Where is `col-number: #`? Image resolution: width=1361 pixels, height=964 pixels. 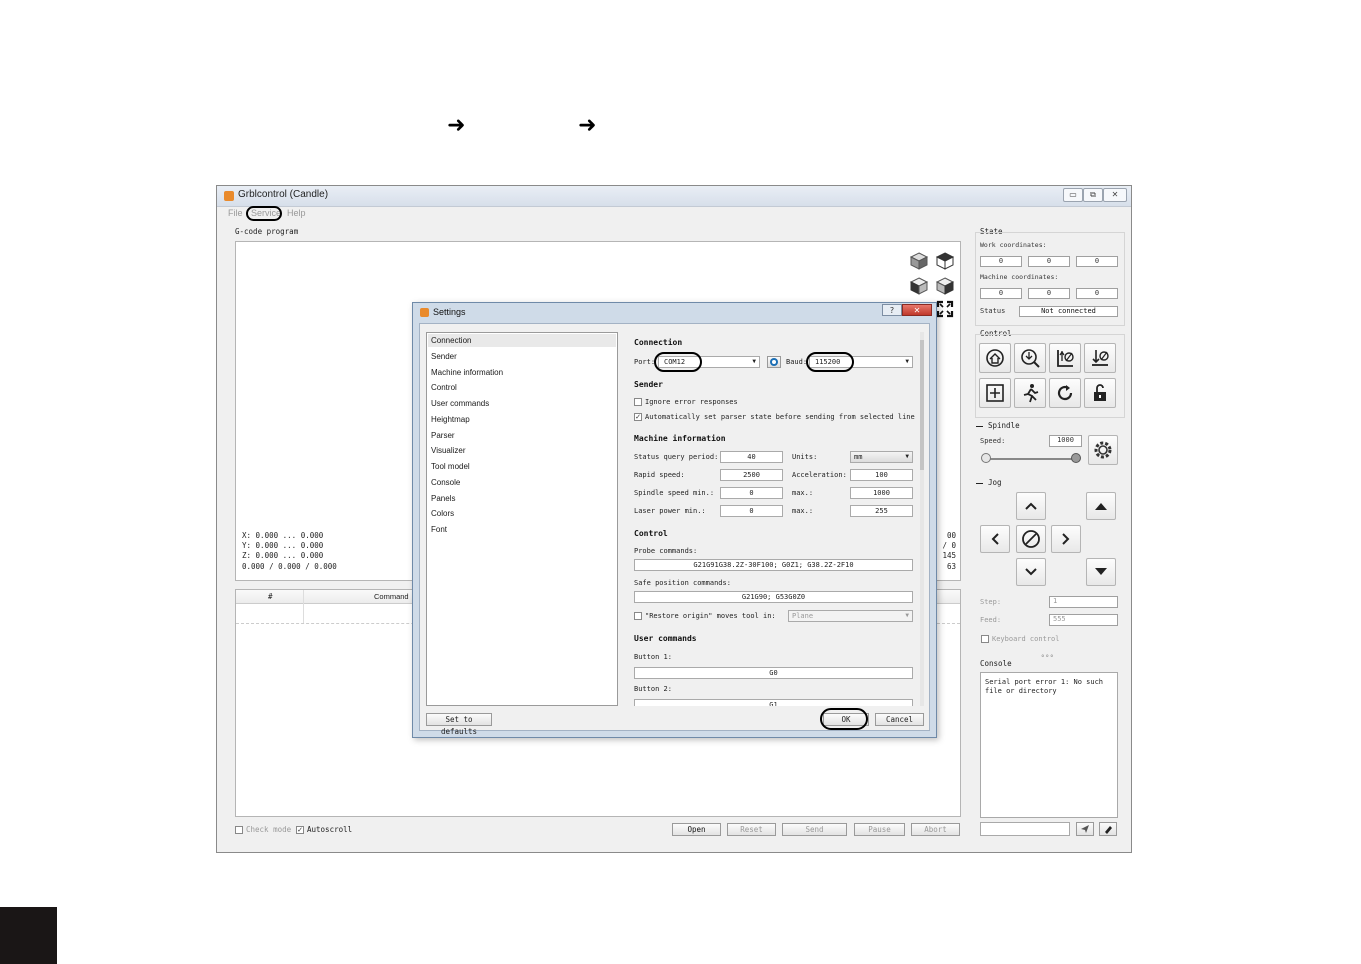
col-number: # is located at coordinates (270, 596).